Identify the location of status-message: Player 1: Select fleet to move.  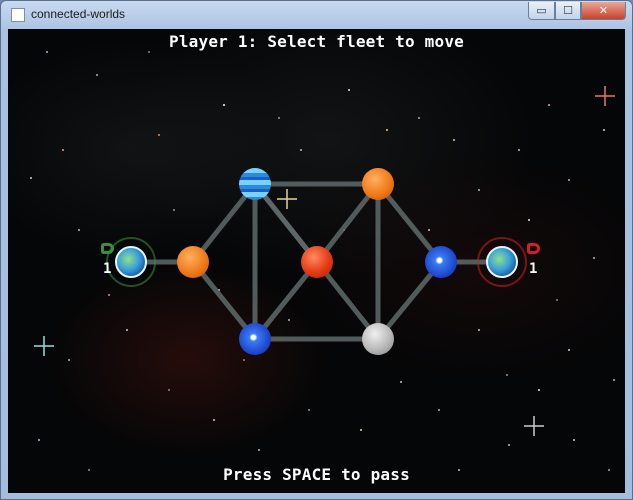
(316, 41).